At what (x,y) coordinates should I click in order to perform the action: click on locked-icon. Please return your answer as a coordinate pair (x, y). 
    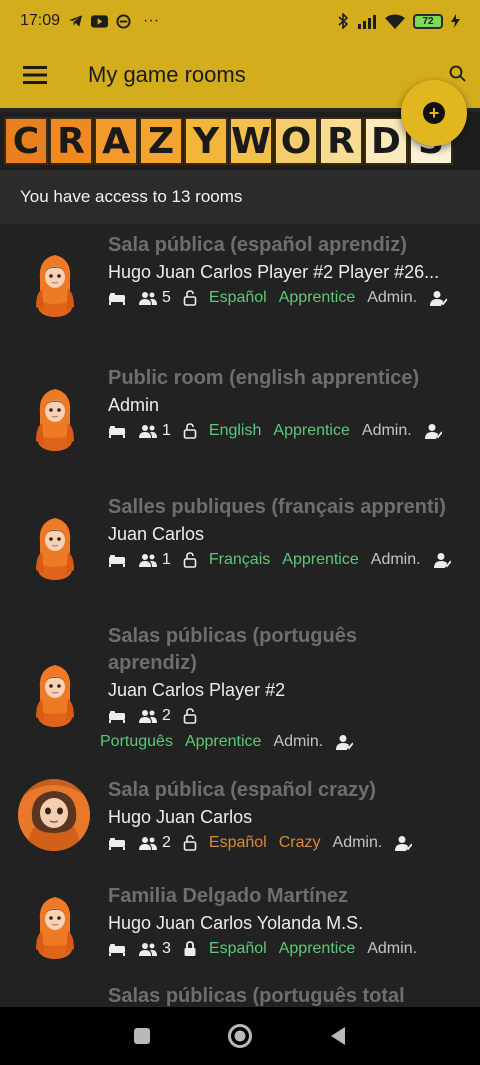
    Looking at the image, I should click on (190, 949).